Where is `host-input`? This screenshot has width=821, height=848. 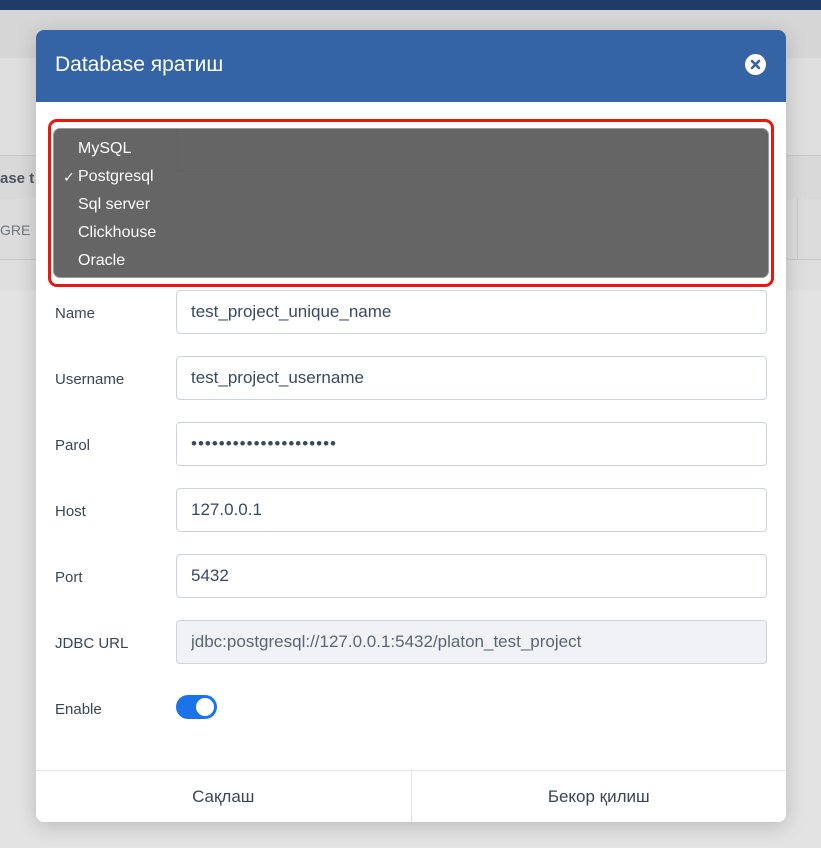
host-input is located at coordinates (471, 510).